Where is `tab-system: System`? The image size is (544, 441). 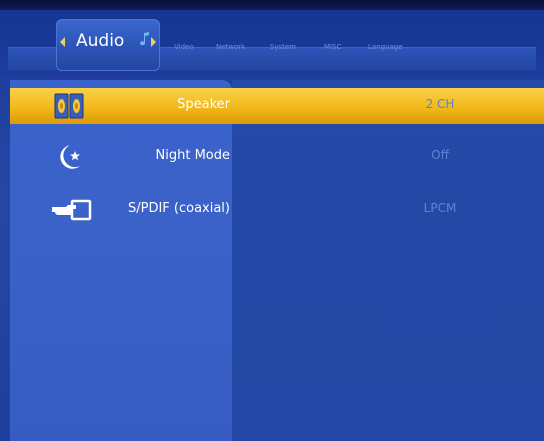
tab-system: System is located at coordinates (283, 47).